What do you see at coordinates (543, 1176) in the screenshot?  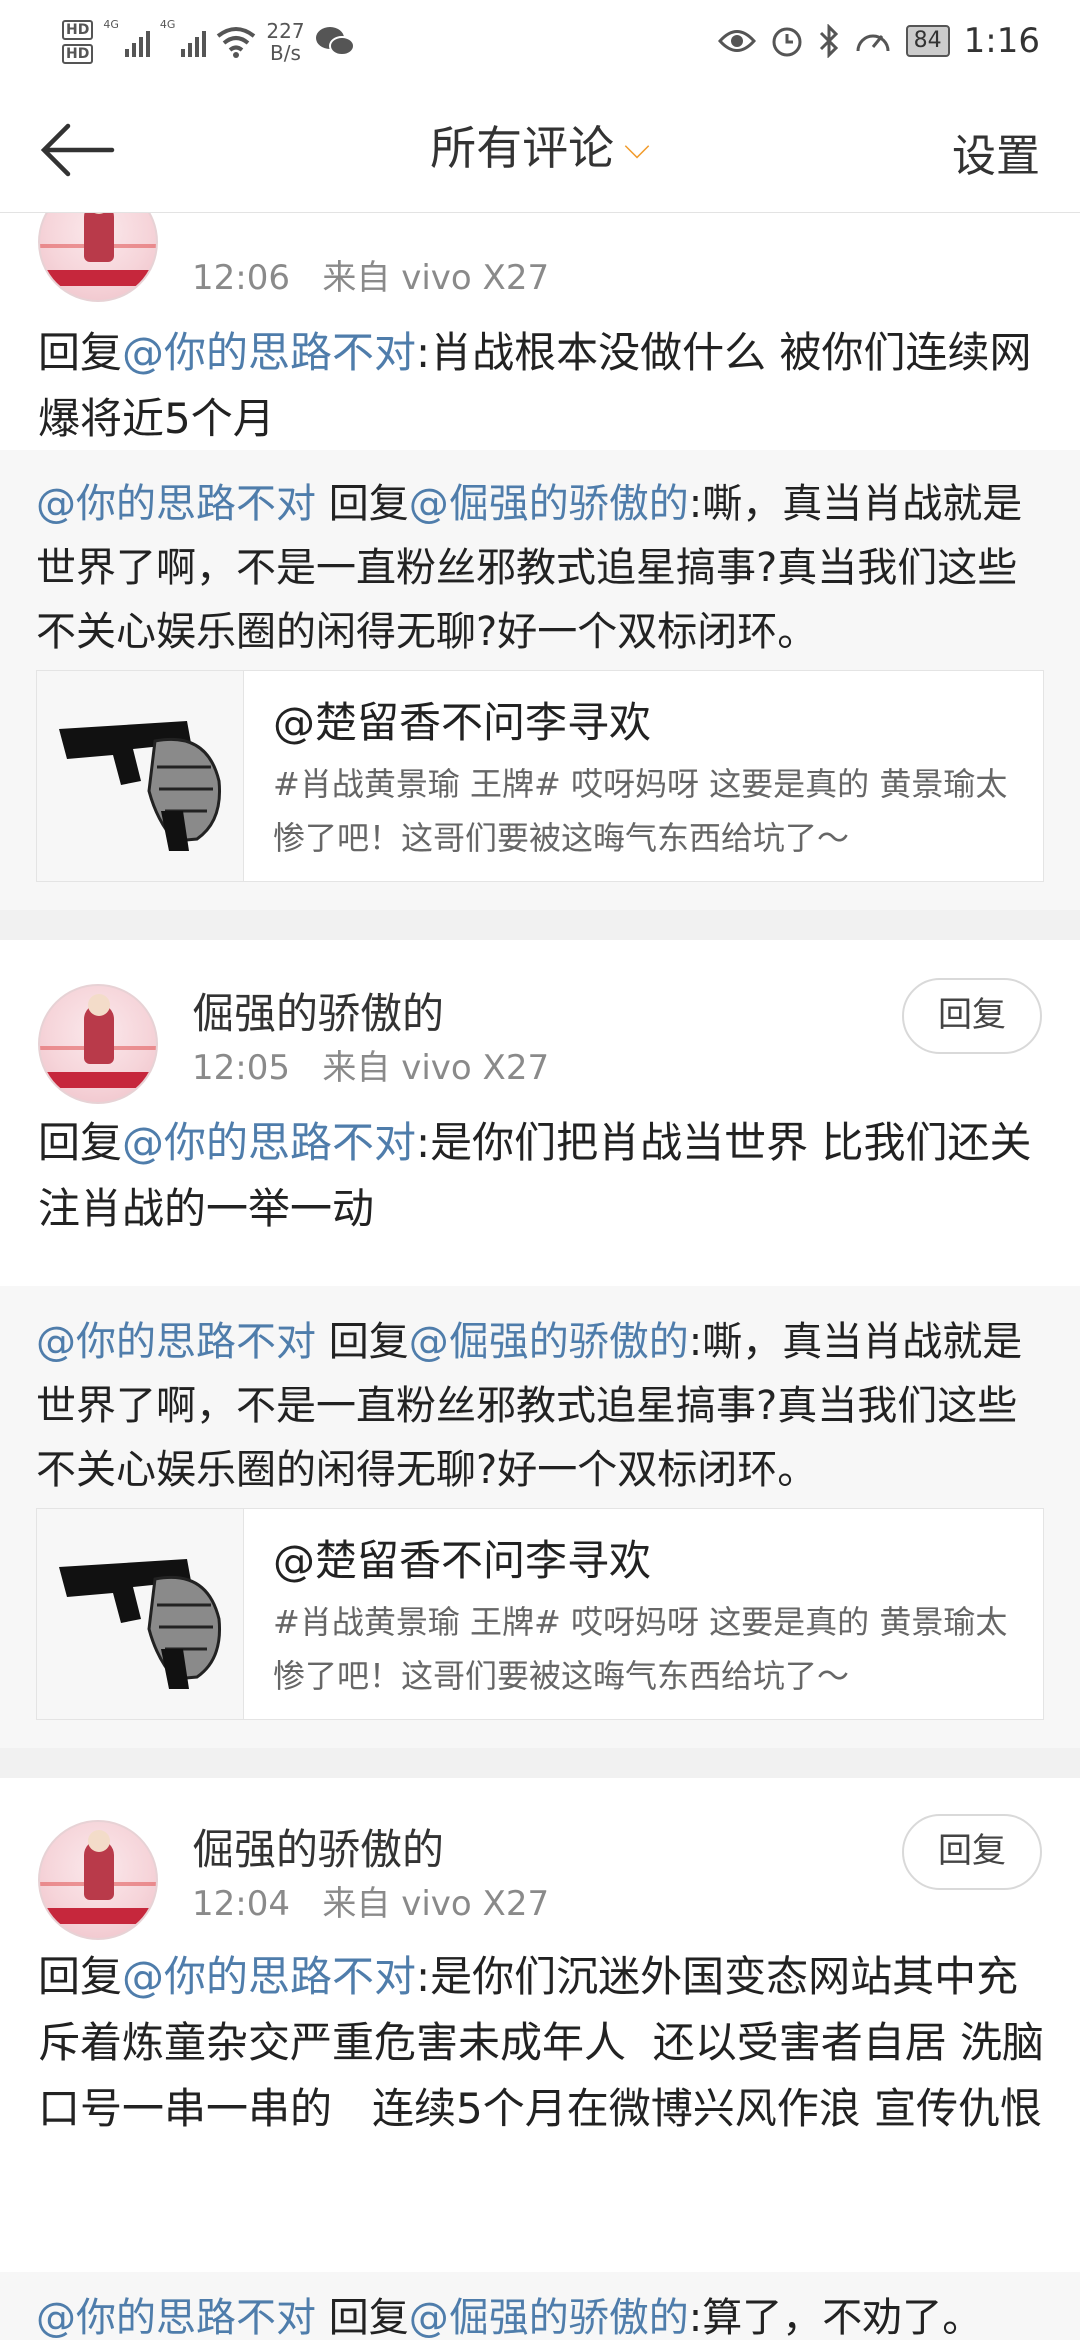 I see `comment-text: 回复@你的思路不对:是你们把肖战当世界 比我们还关注肖战的一举一动` at bounding box center [543, 1176].